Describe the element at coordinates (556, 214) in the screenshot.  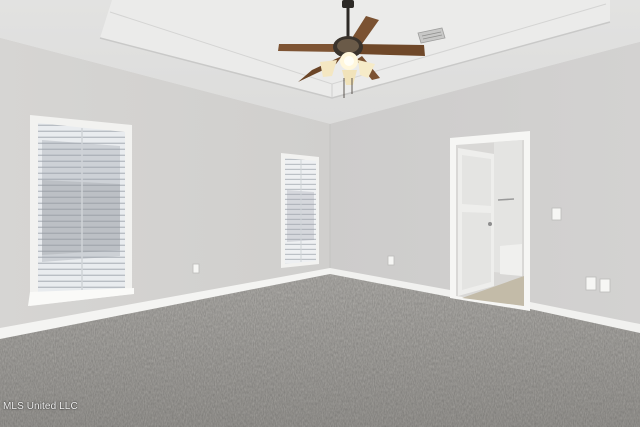
I see `light-switch-icon` at that location.